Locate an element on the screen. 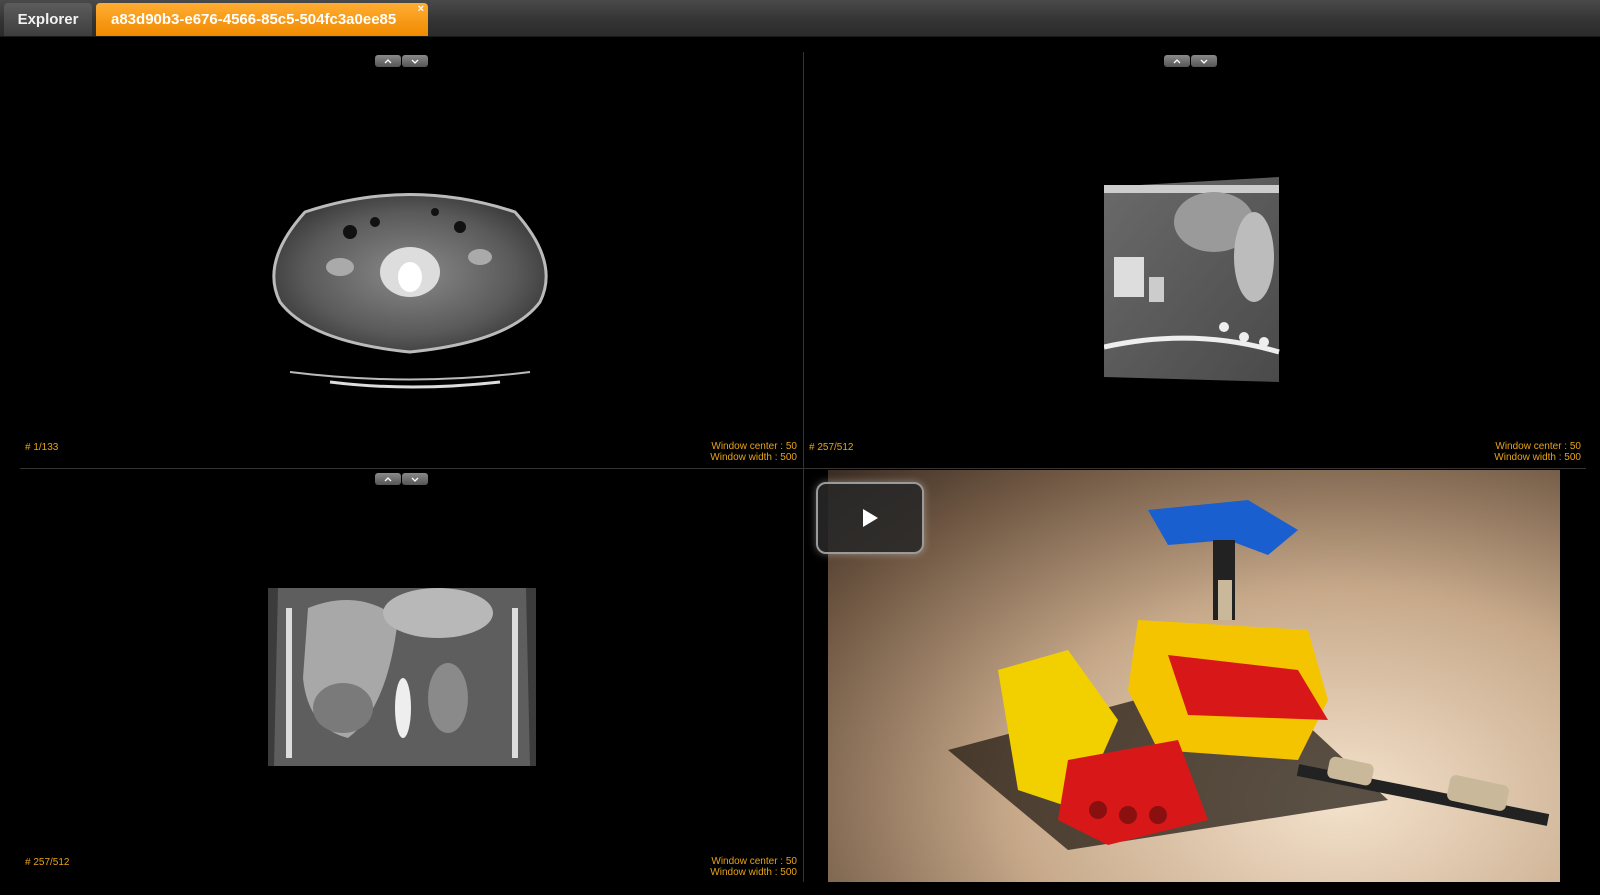  close-icon: × is located at coordinates (421, 9).